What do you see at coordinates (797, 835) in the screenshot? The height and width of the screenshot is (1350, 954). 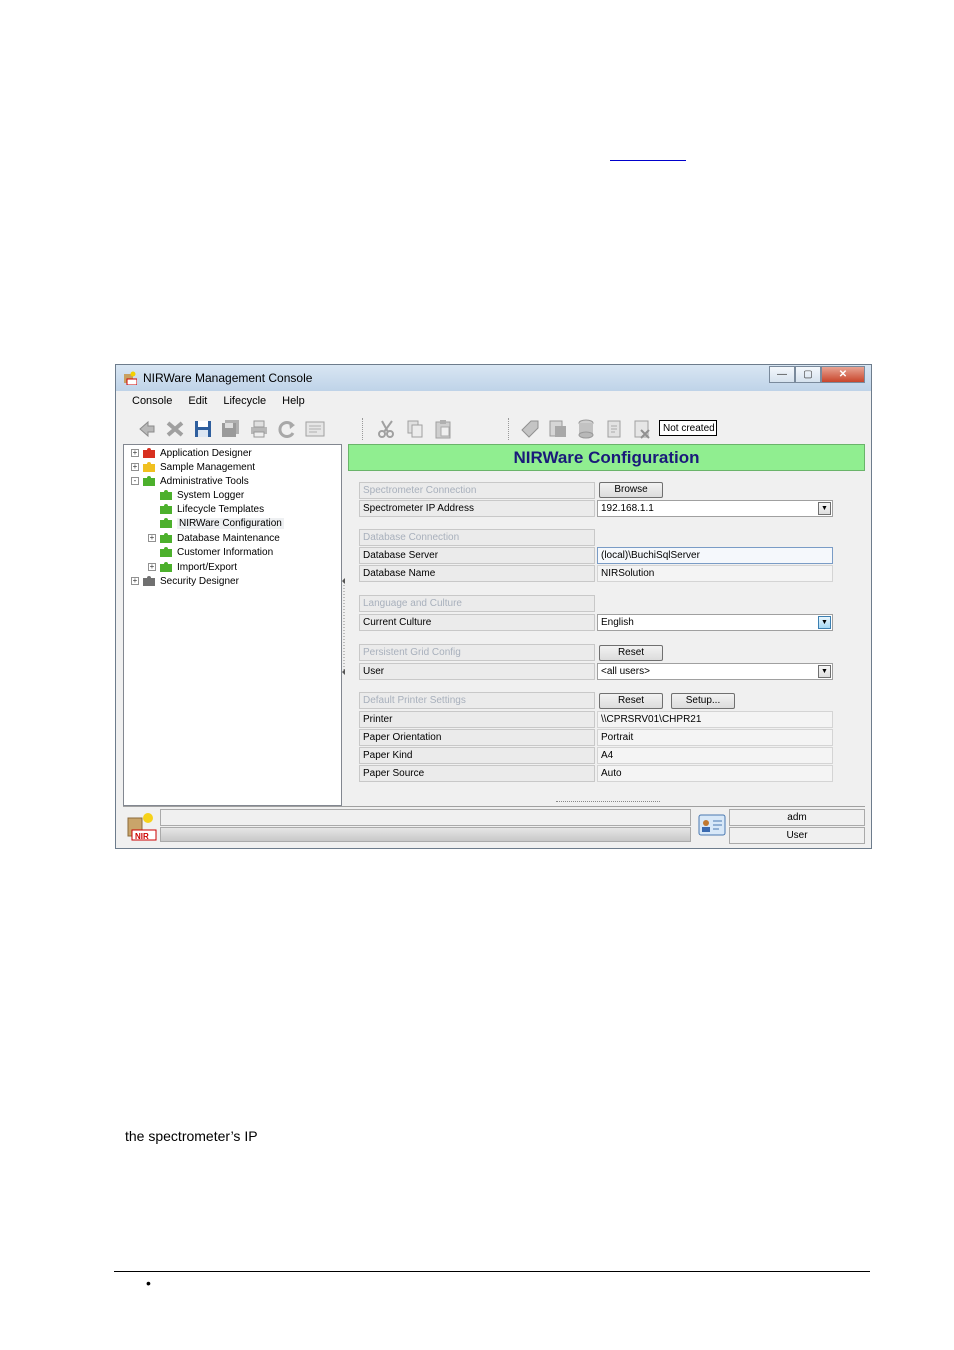 I see `user-role-cell: User` at bounding box center [797, 835].